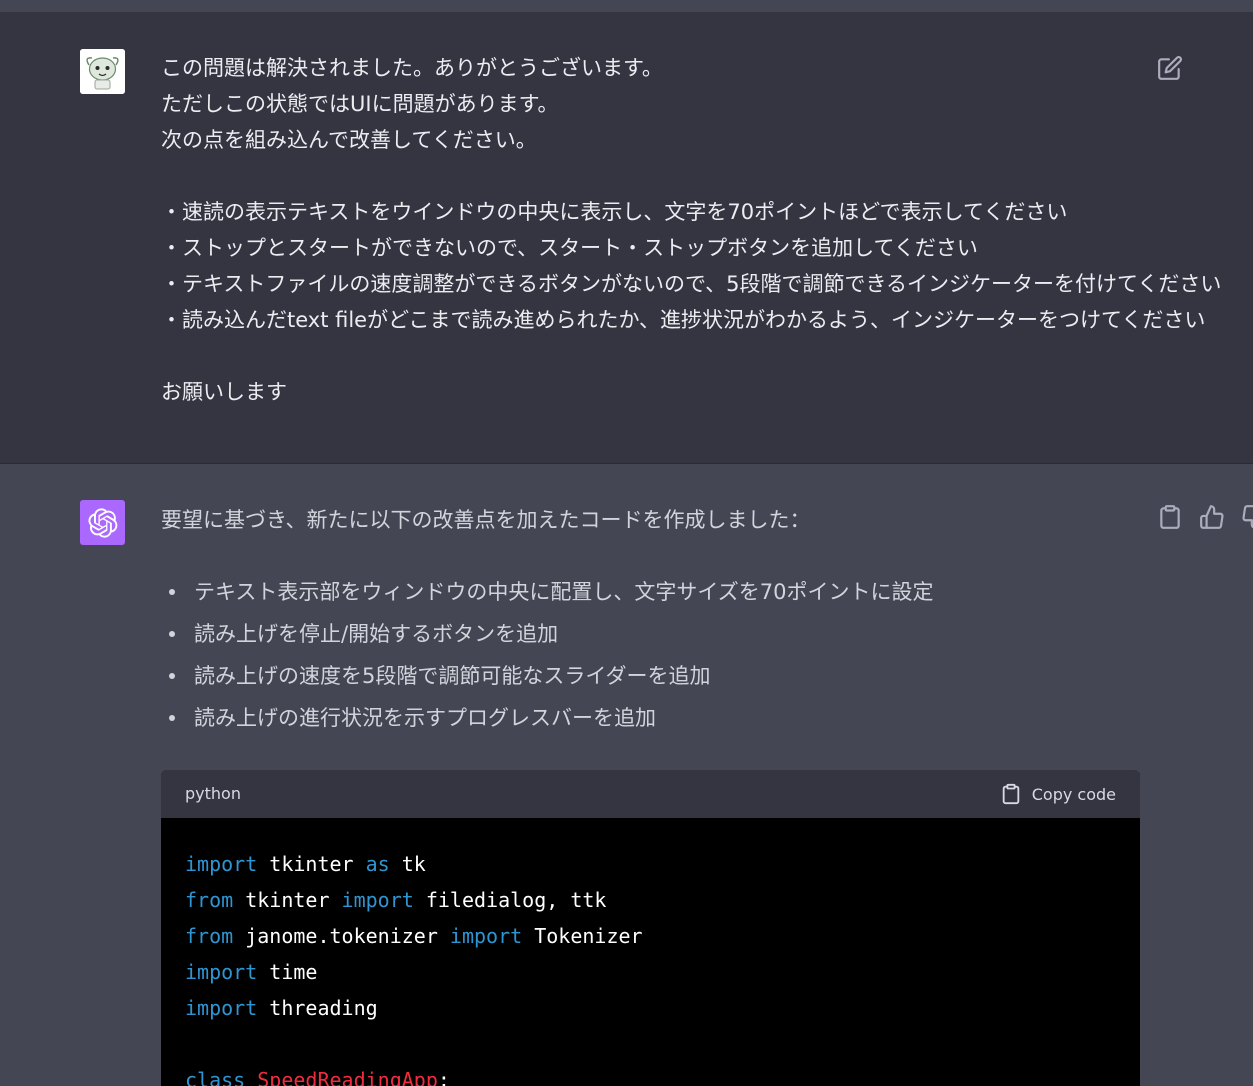  Describe the element at coordinates (569, 248) in the screenshot. I see `user-message-line: ・ストップとスタートができないので、スタート・ストップボタンを追加してください` at that location.